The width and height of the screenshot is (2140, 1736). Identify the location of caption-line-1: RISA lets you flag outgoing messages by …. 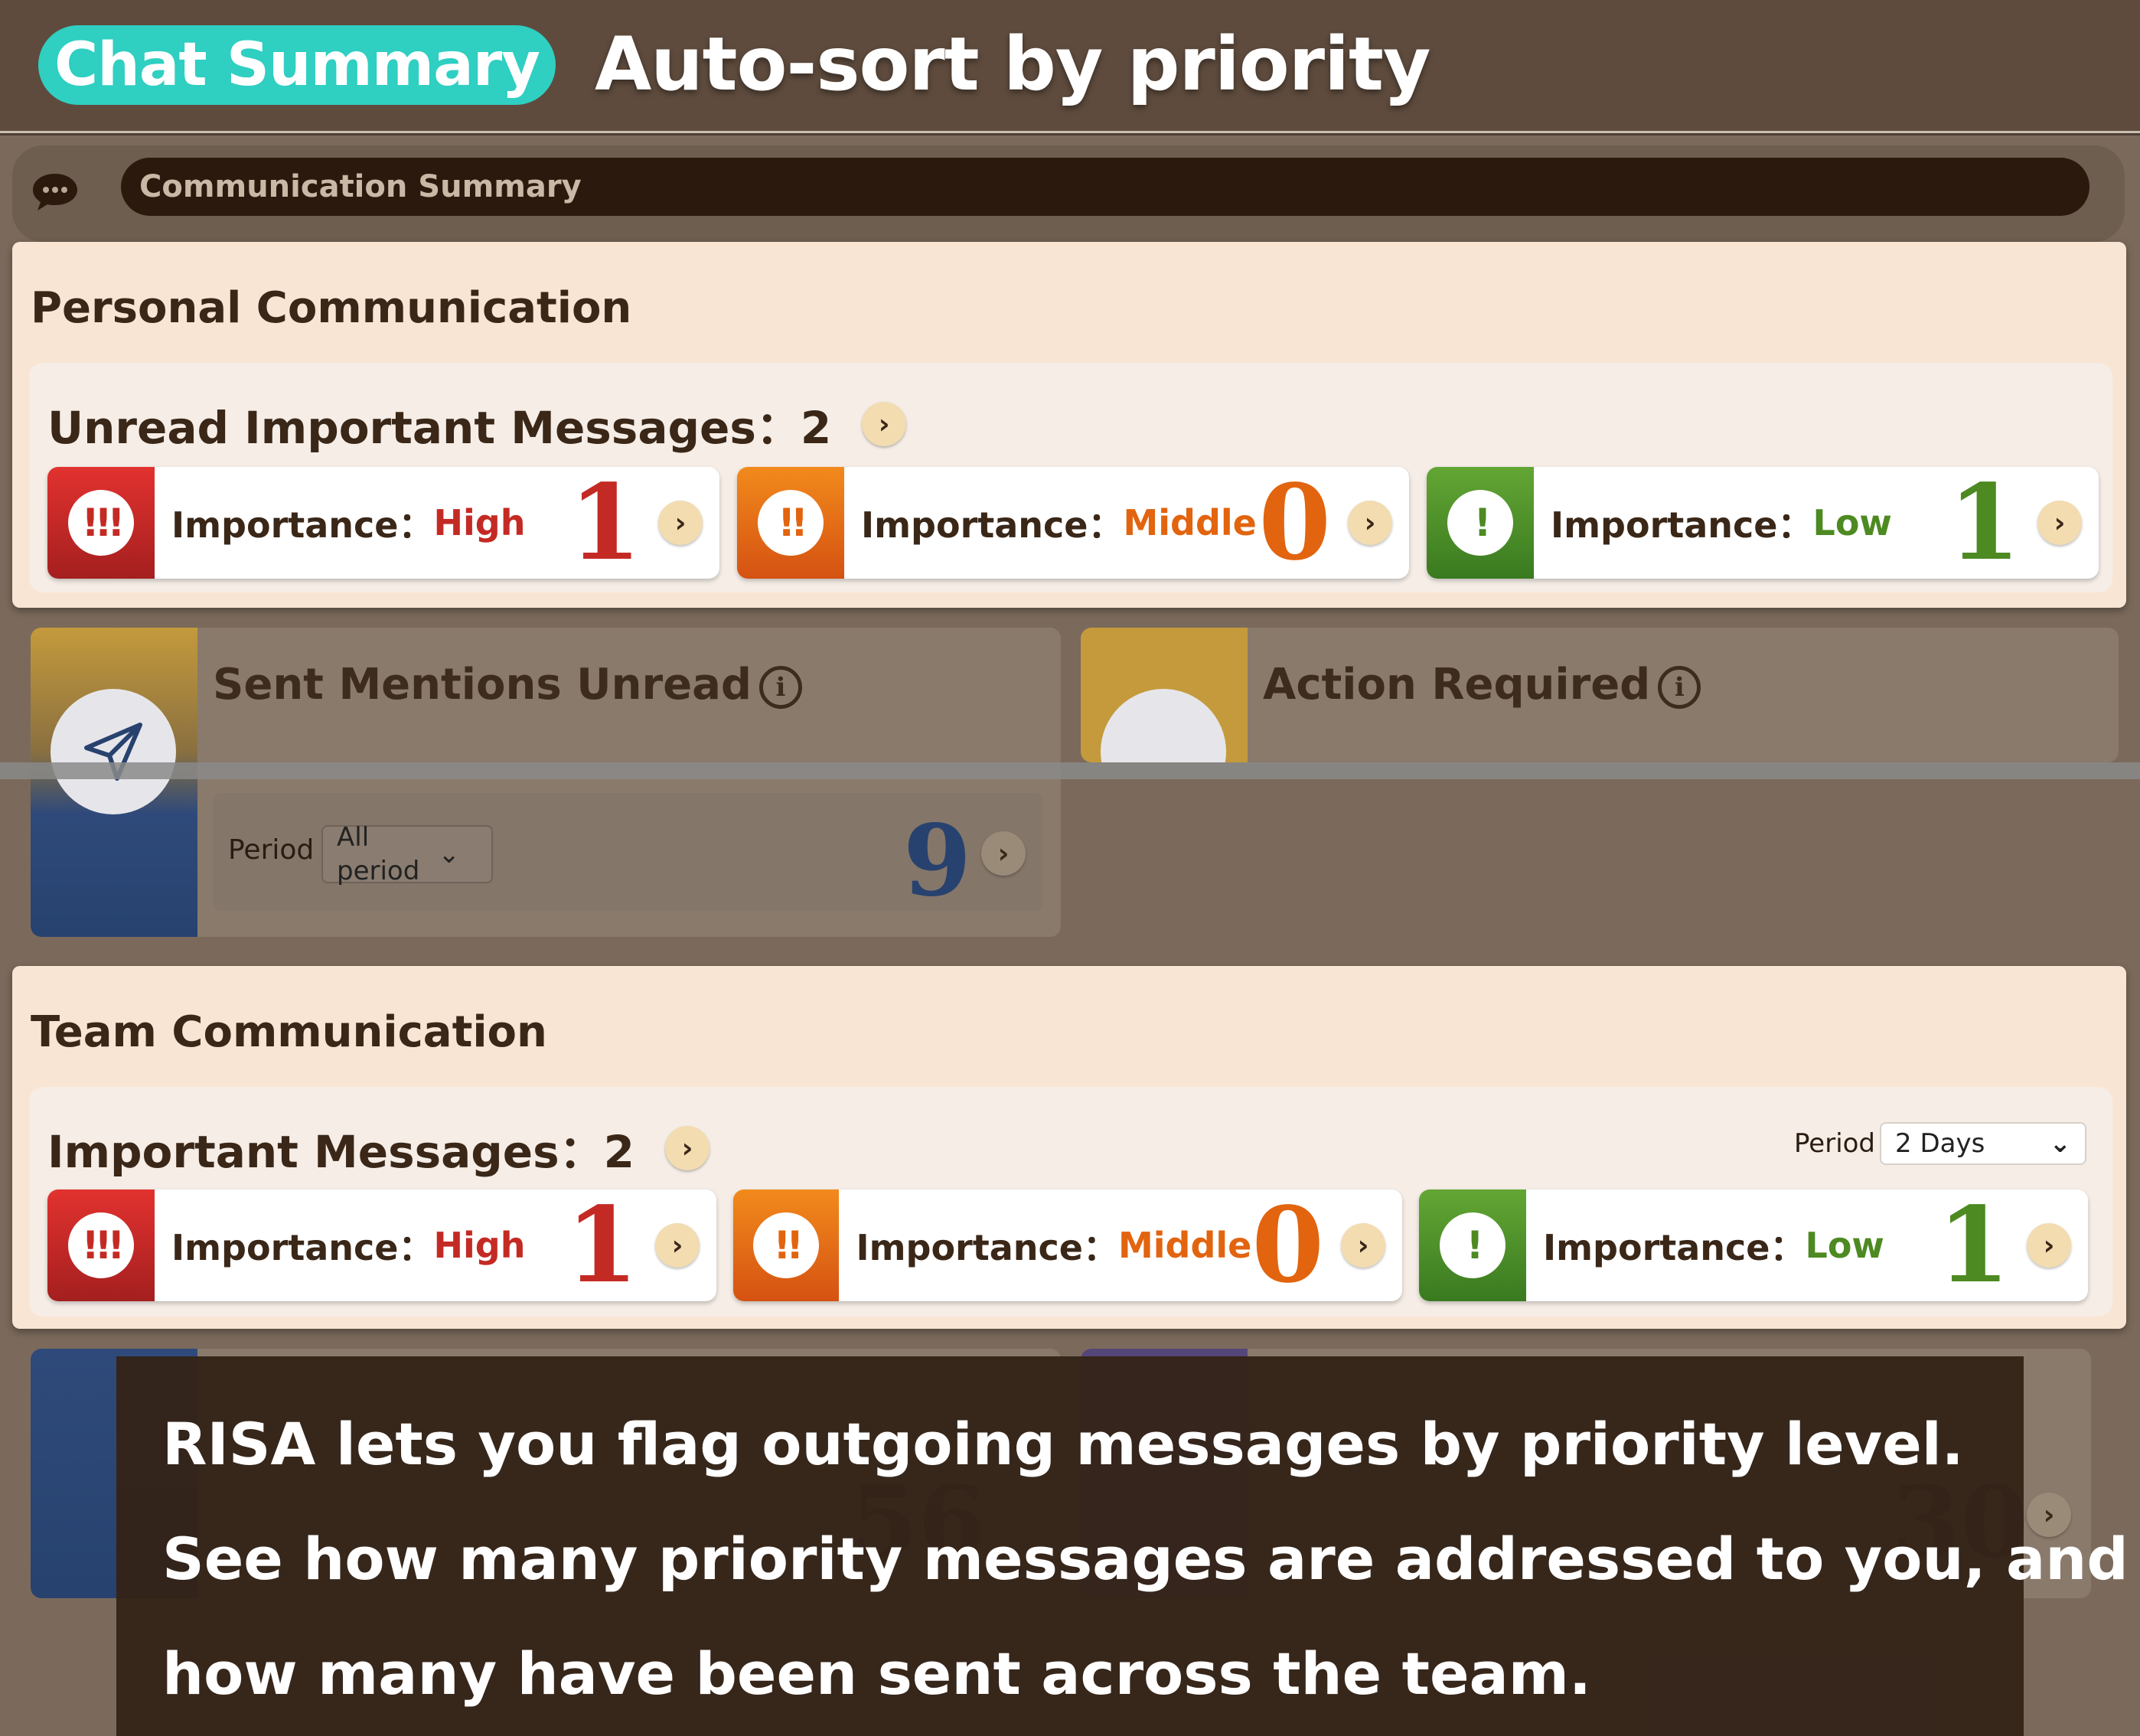
(1063, 1444).